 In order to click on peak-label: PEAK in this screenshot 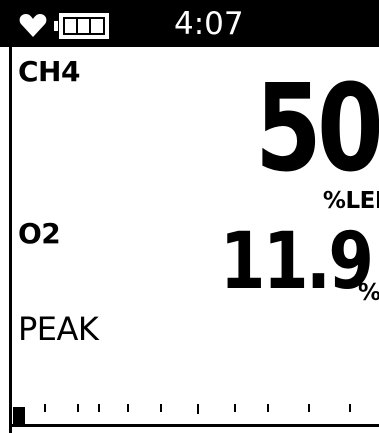, I will do `click(58, 329)`.